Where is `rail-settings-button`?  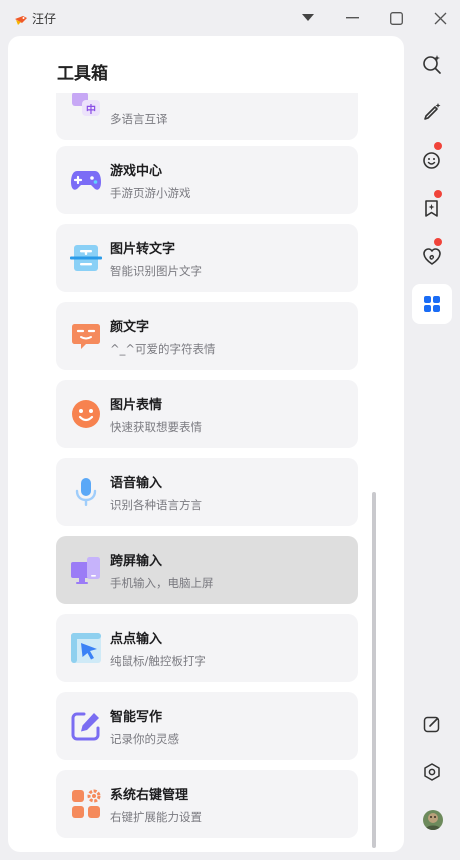
rail-settings-button is located at coordinates (432, 772).